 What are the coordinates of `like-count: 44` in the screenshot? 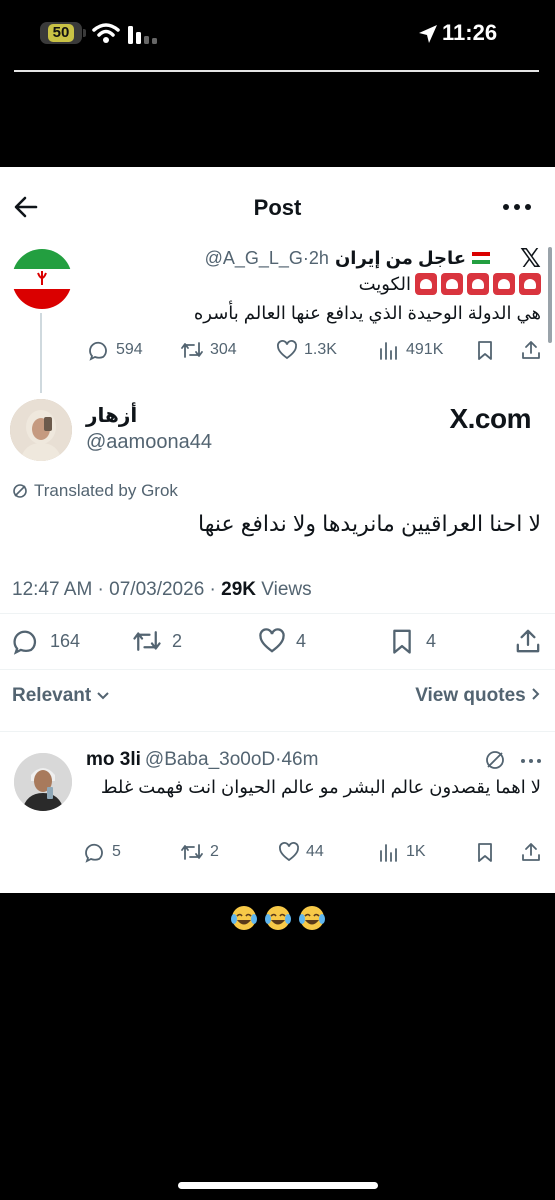 It's located at (315, 851).